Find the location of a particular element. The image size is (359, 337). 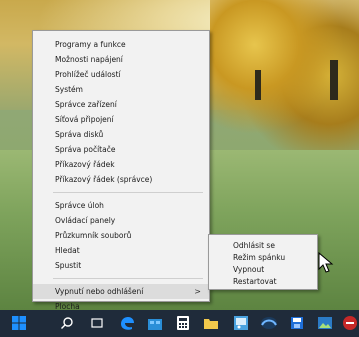

menu-item-label: Ovládací panely is located at coordinates (85, 220).